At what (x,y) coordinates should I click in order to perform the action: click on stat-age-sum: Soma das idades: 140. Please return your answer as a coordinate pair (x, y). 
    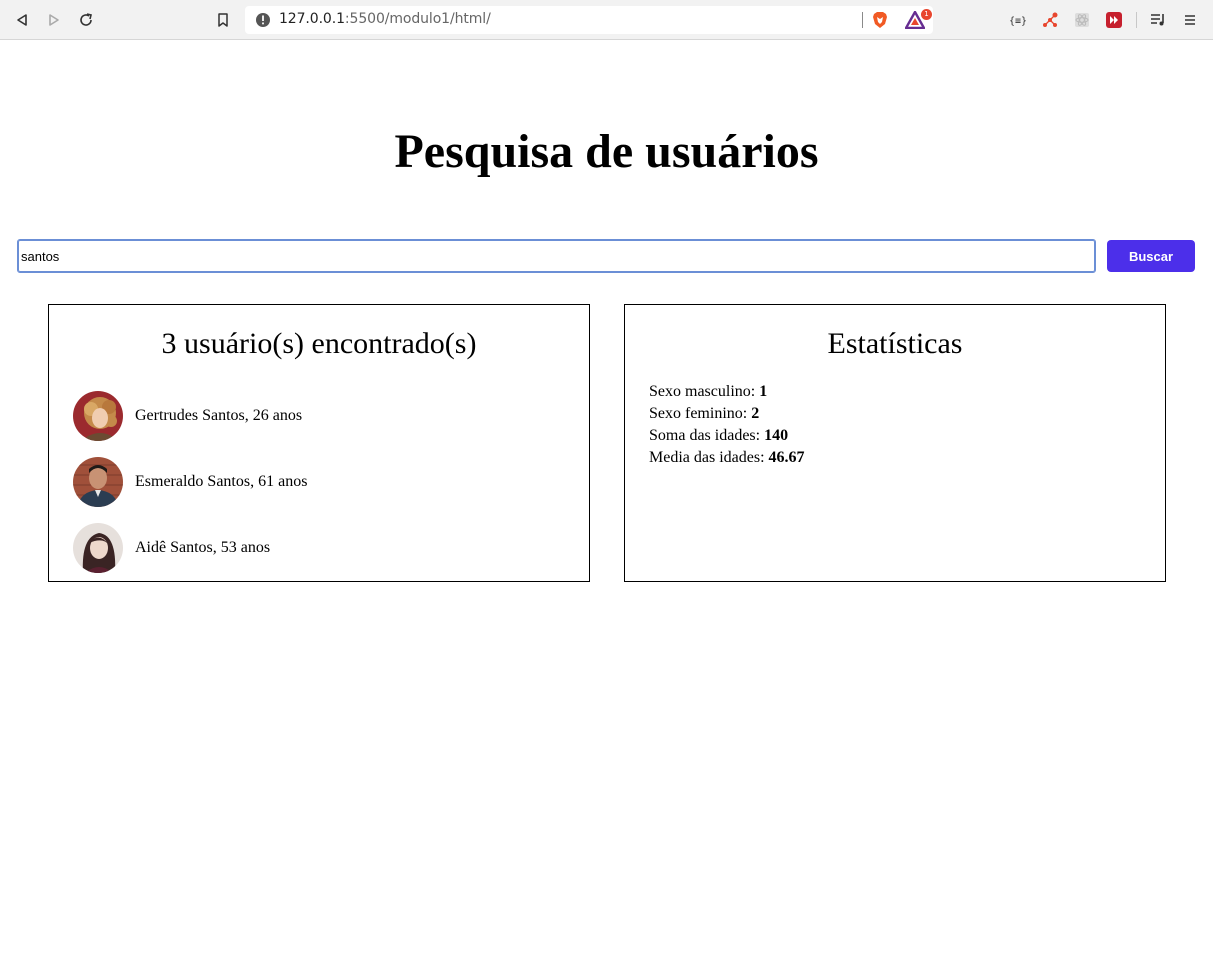
    Looking at the image, I should click on (727, 436).